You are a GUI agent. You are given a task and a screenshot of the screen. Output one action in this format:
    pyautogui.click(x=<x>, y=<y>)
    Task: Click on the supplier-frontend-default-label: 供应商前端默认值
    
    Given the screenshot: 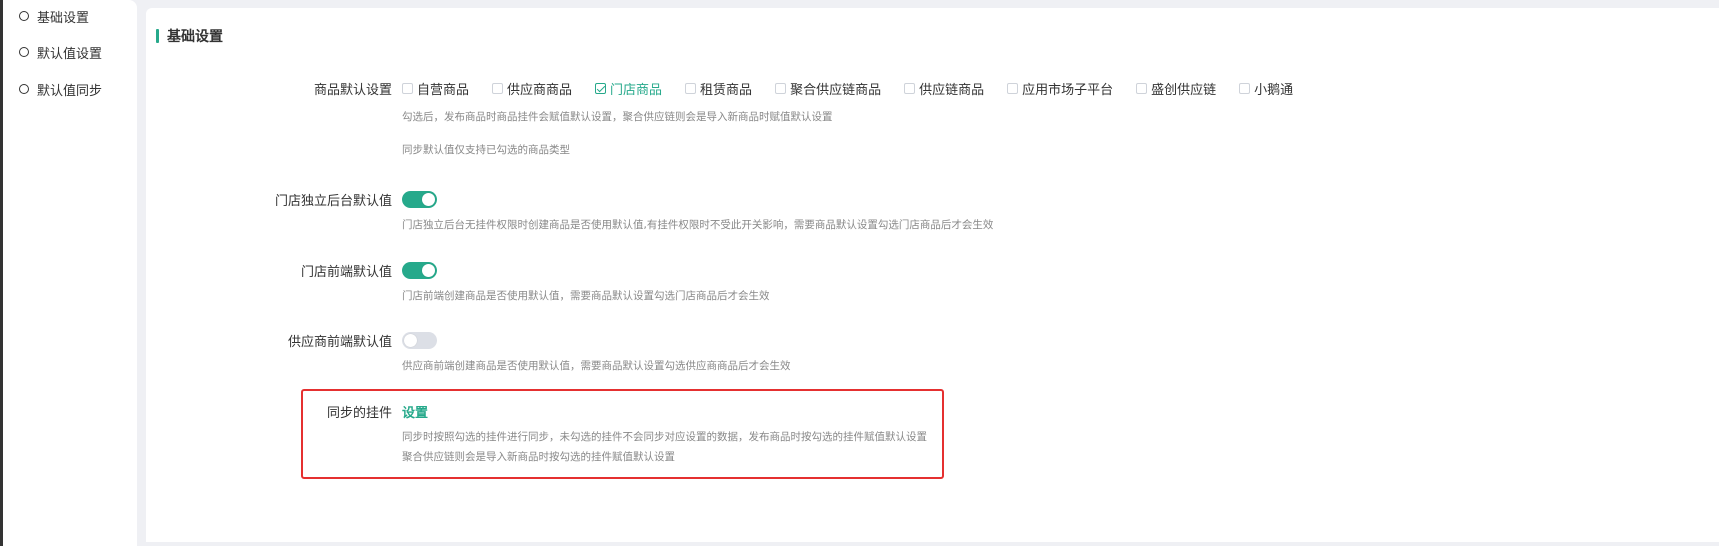 What is the action you would take?
    pyautogui.click(x=339, y=342)
    